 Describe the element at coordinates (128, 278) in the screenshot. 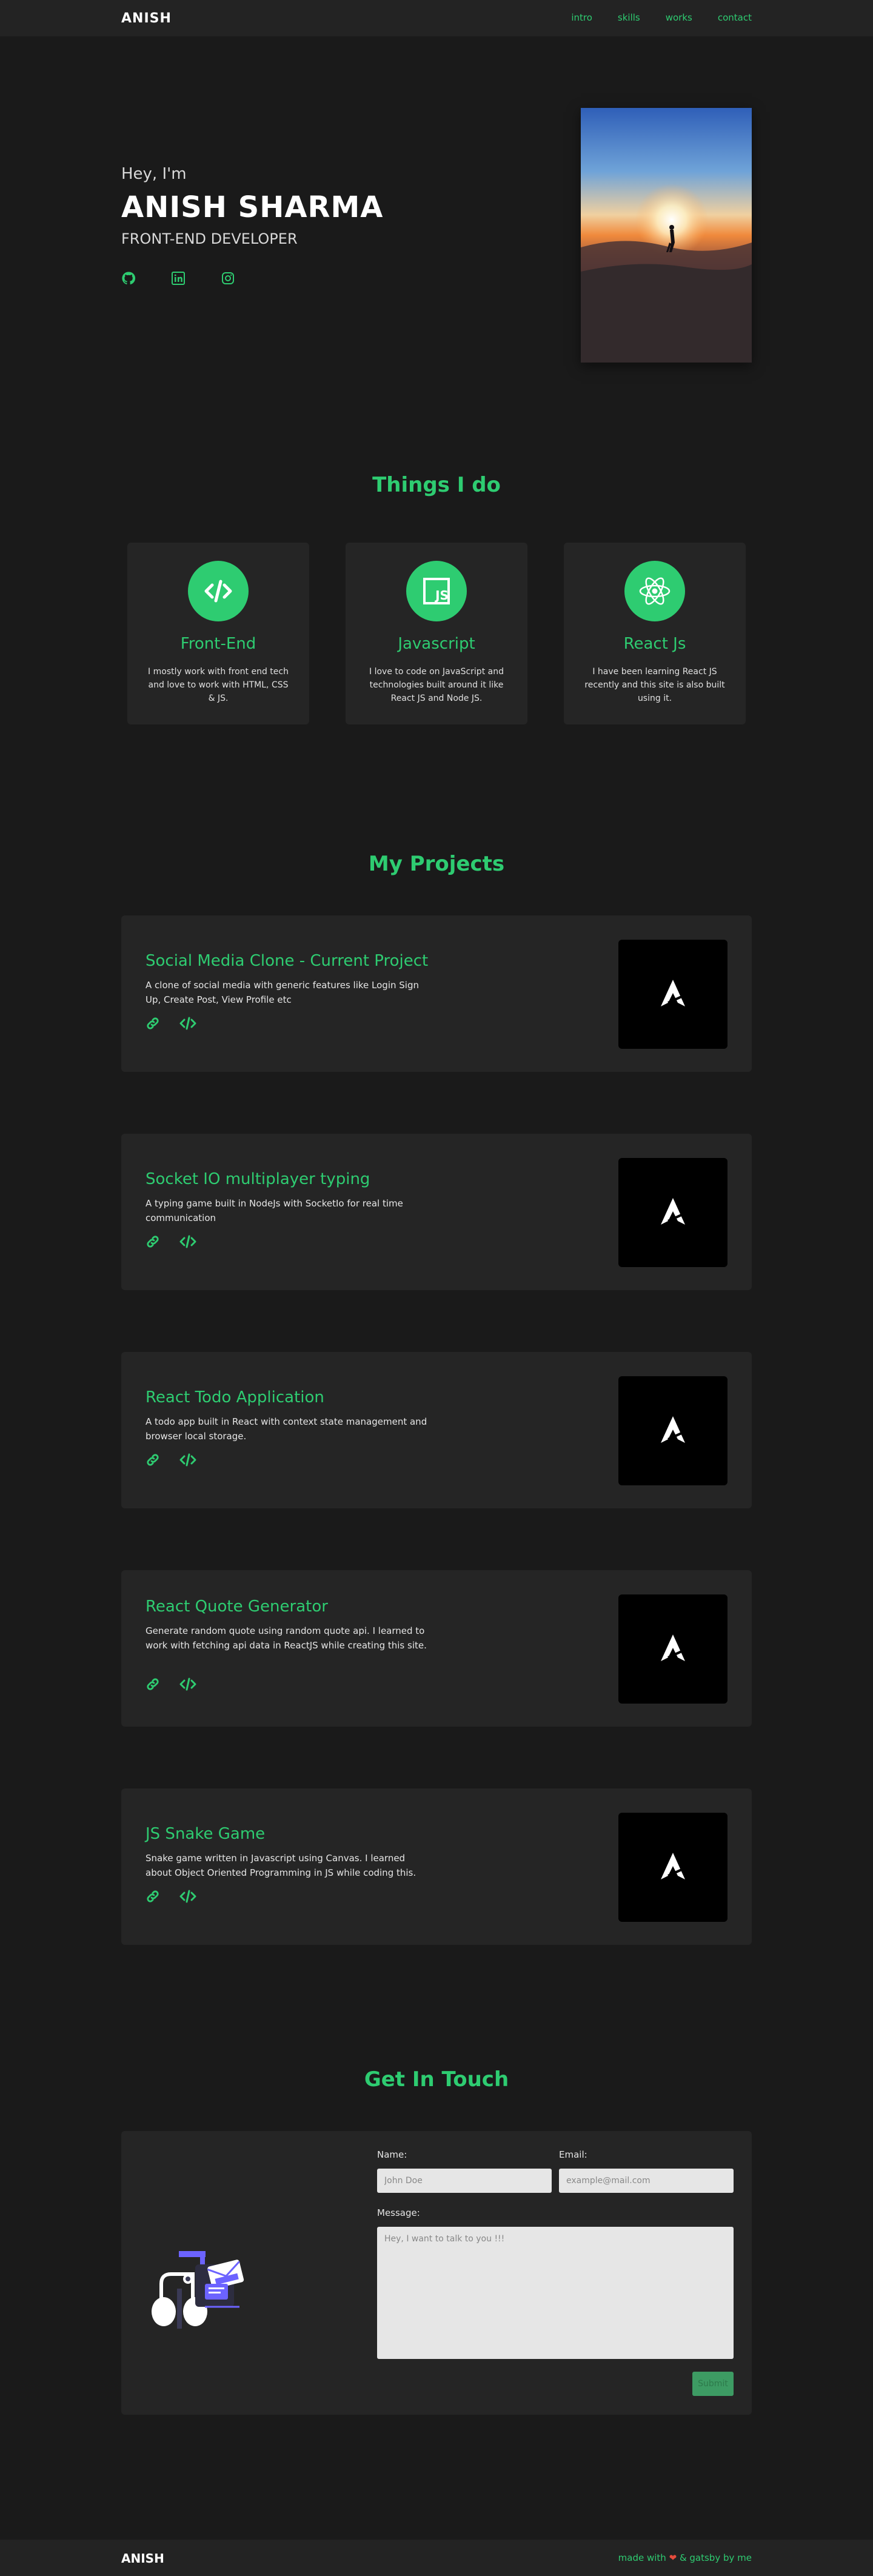

I see `github-icon` at that location.